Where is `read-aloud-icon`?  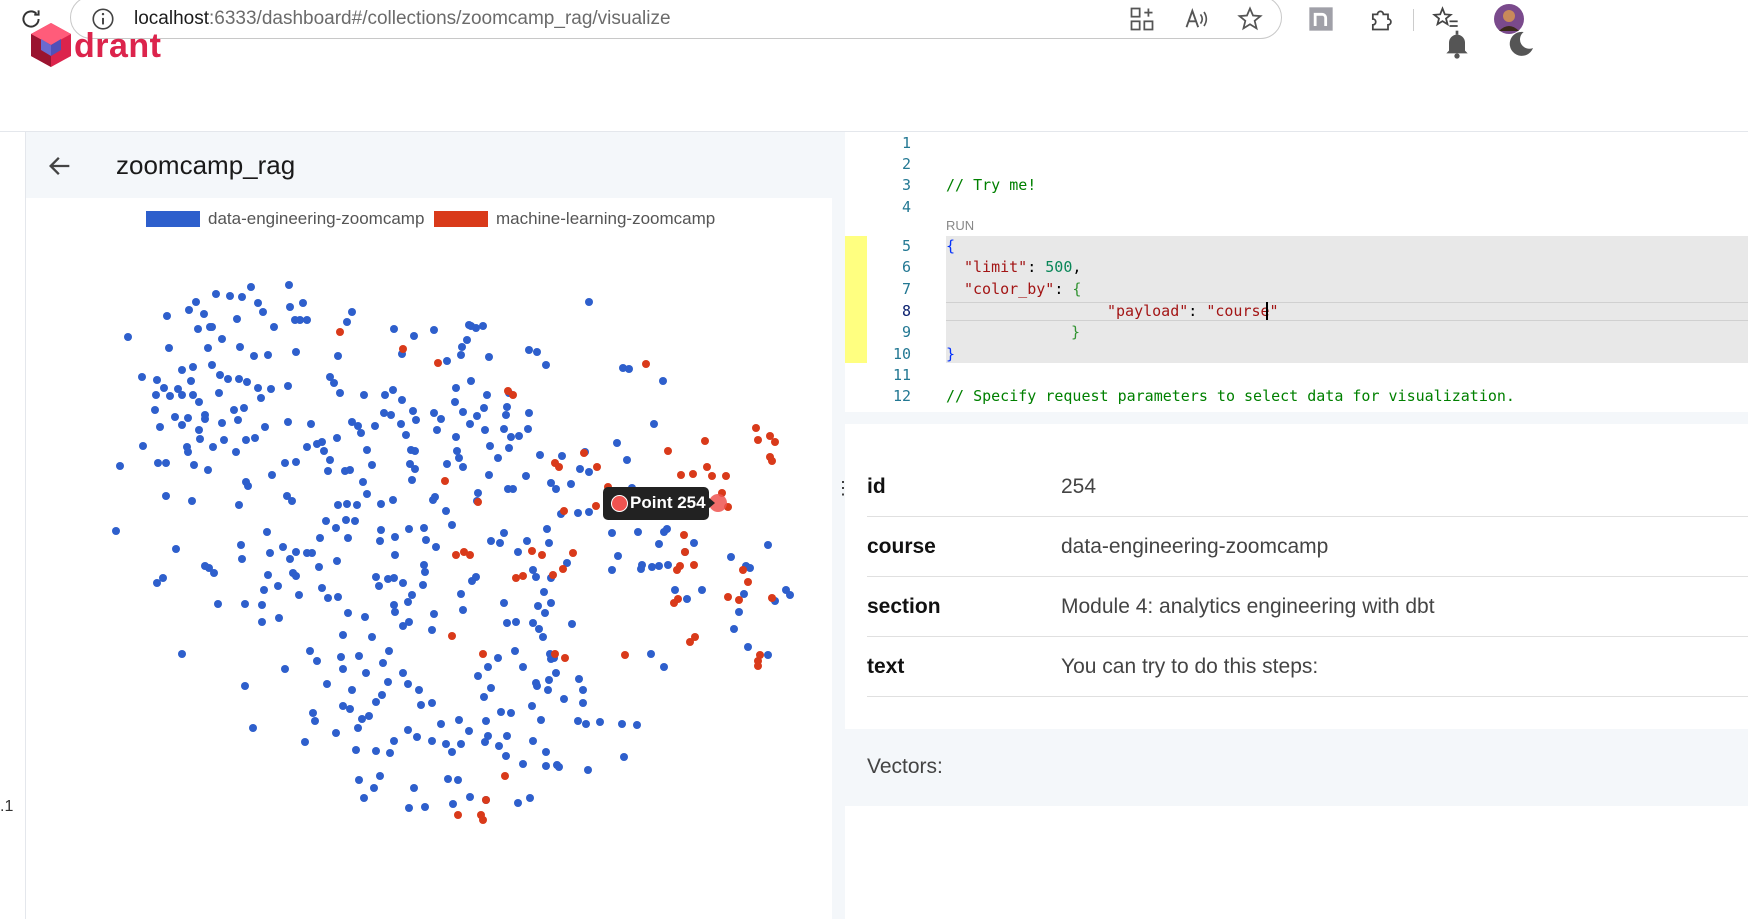
read-aloud-icon is located at coordinates (1197, 19).